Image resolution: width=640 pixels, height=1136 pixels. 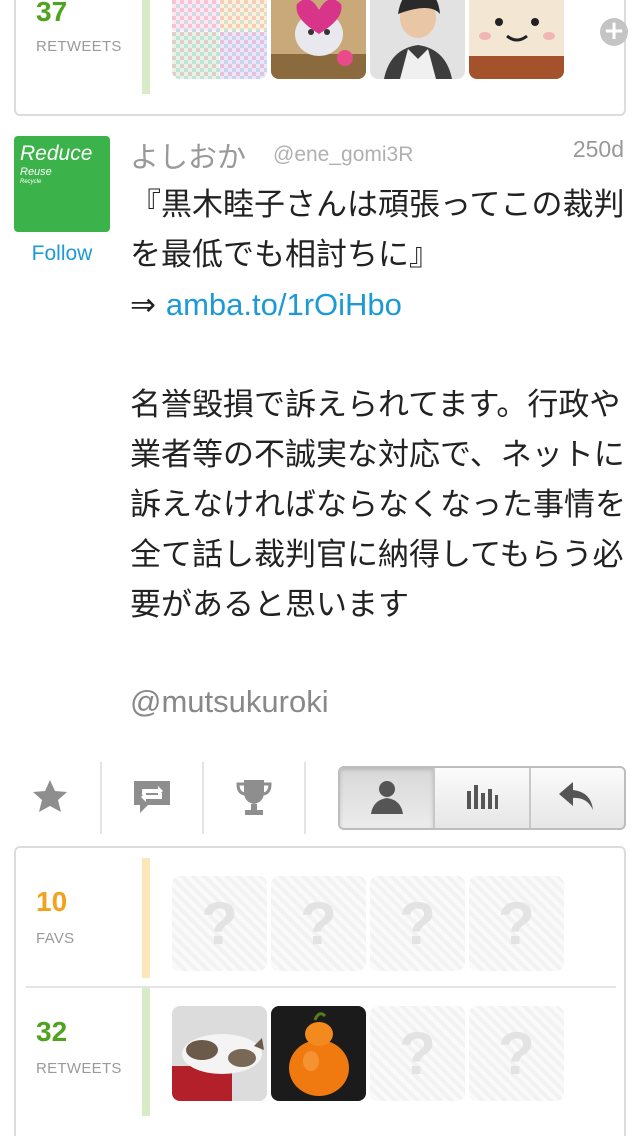 I want to click on avatar-text-line2: Reuse, so click(x=36, y=172).